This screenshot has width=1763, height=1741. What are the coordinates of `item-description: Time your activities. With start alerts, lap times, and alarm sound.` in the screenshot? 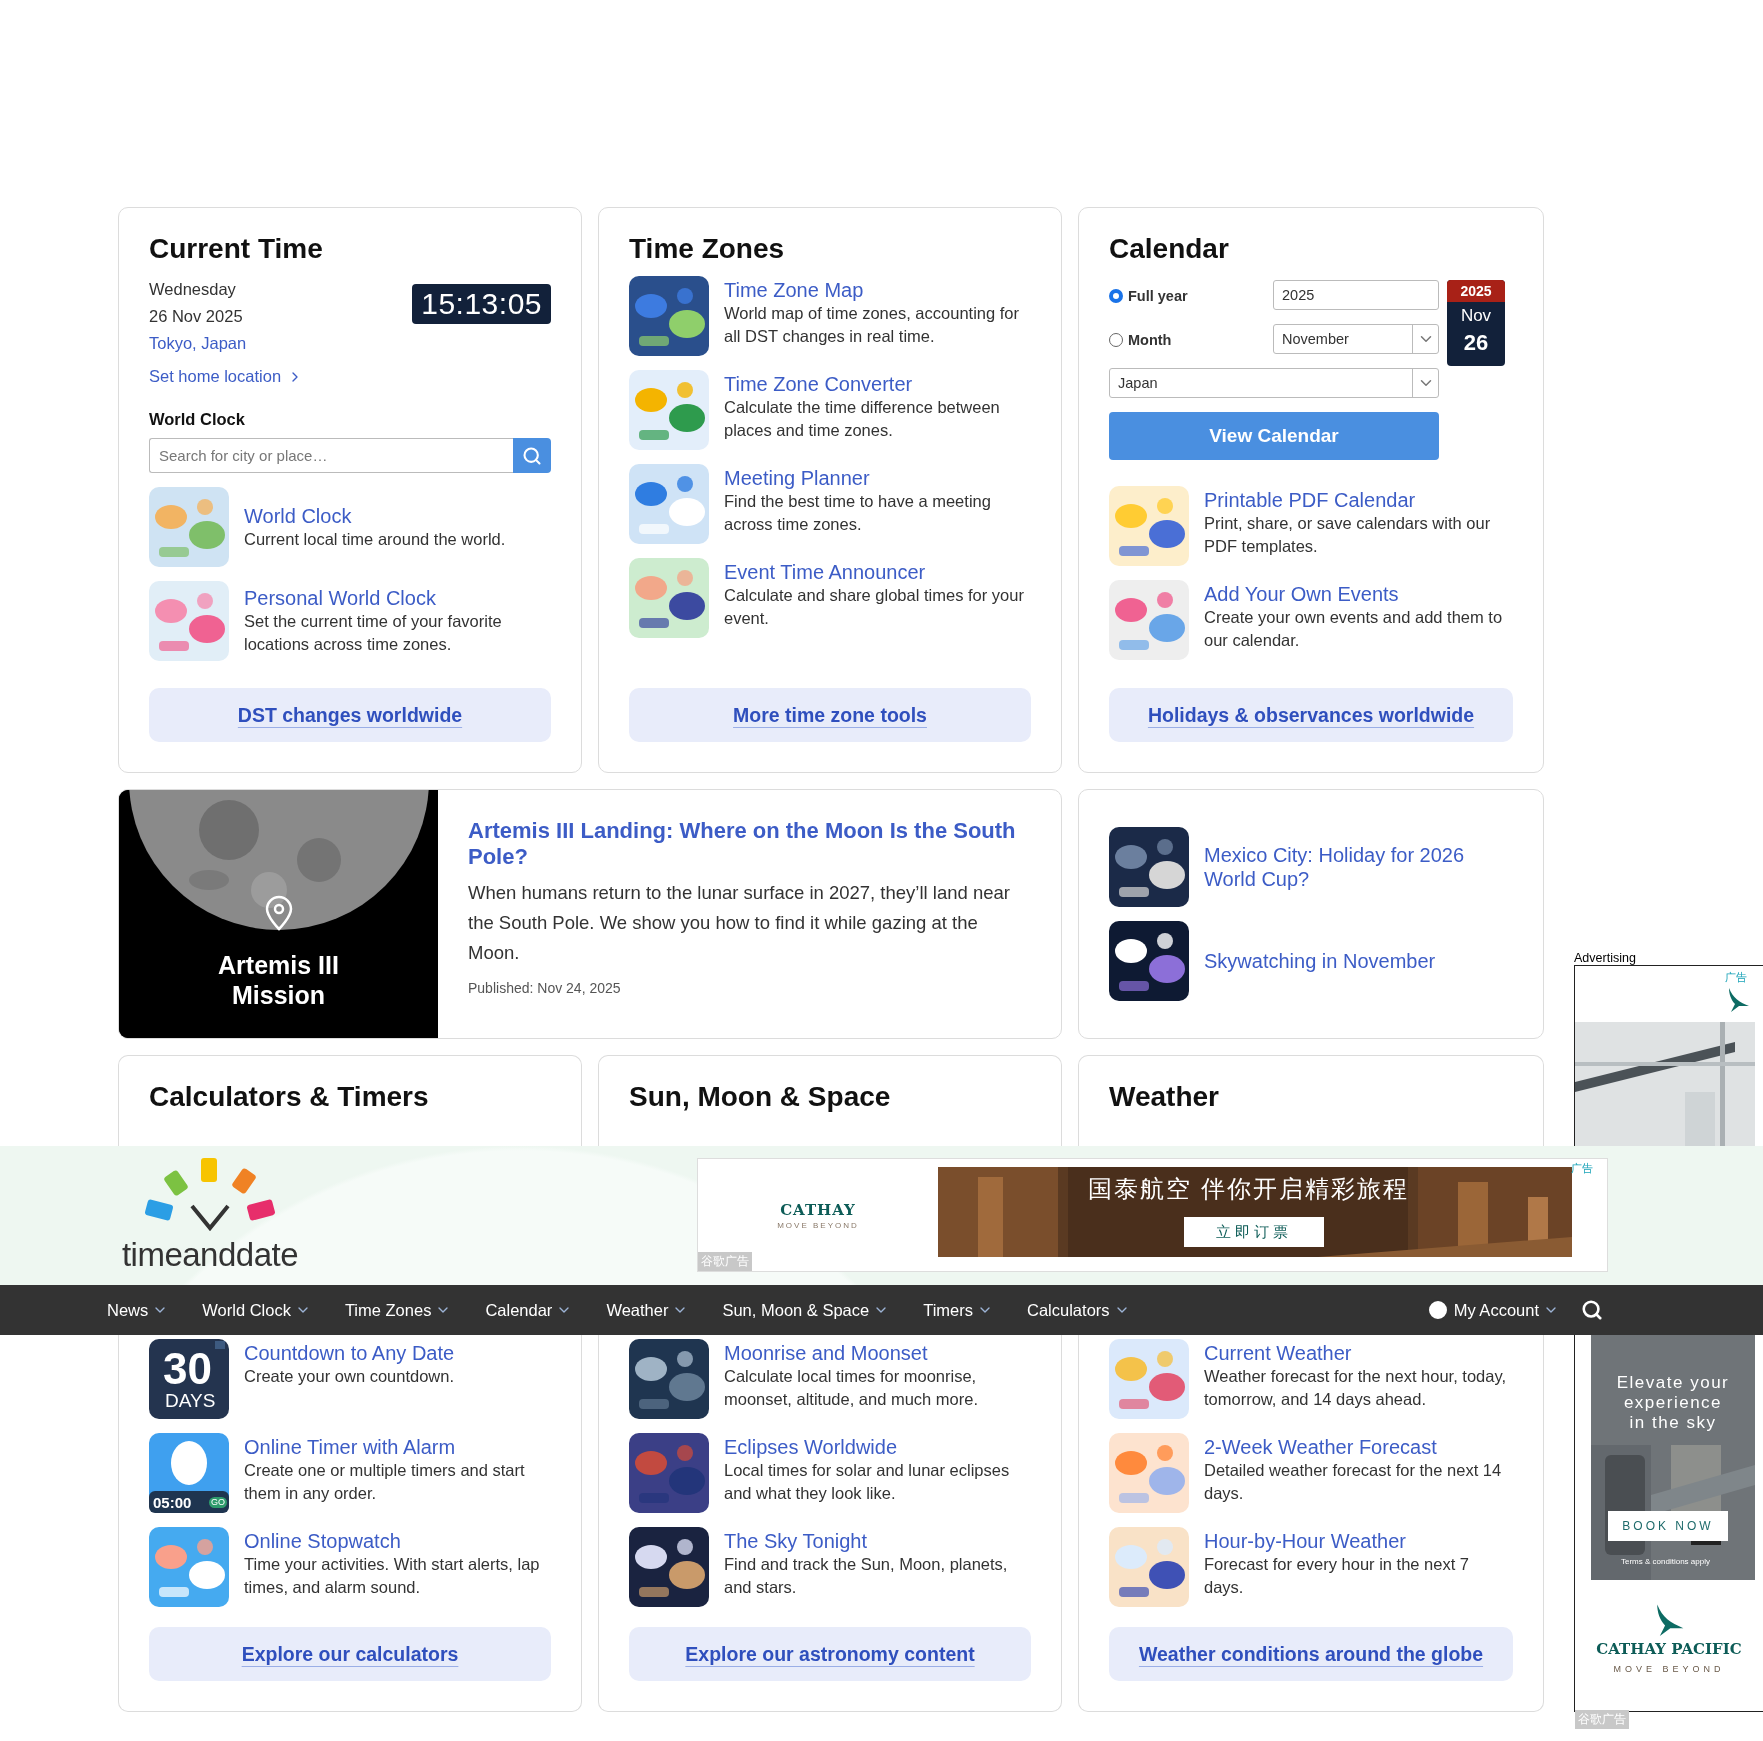 It's located at (392, 1576).